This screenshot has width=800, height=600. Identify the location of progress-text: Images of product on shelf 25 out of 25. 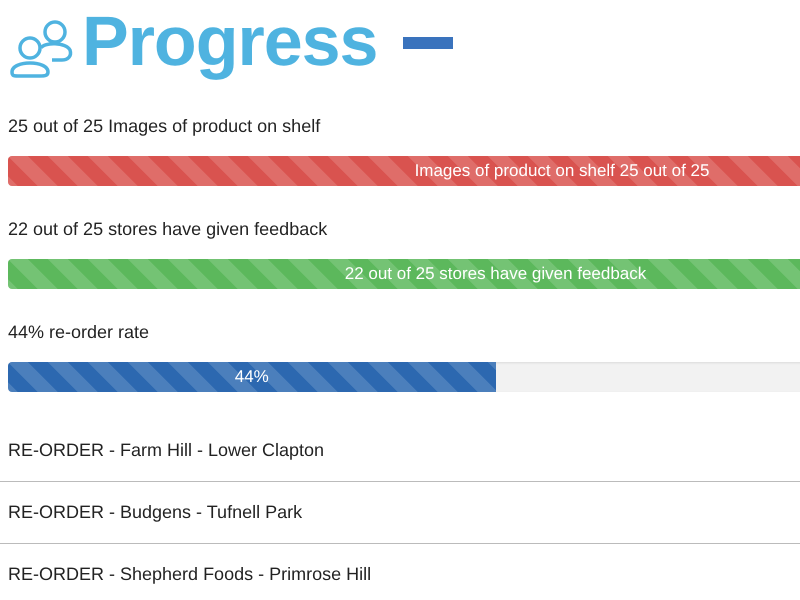
(562, 171).